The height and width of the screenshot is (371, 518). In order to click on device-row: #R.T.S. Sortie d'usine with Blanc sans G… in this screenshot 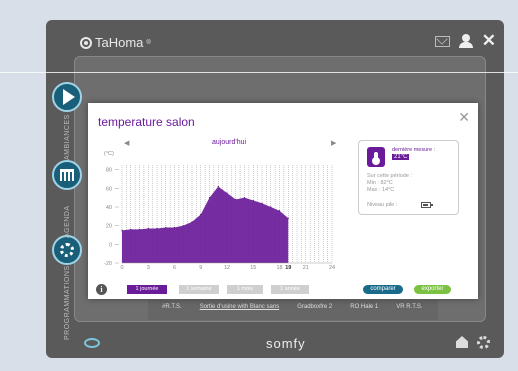, I will do `click(293, 310)`.